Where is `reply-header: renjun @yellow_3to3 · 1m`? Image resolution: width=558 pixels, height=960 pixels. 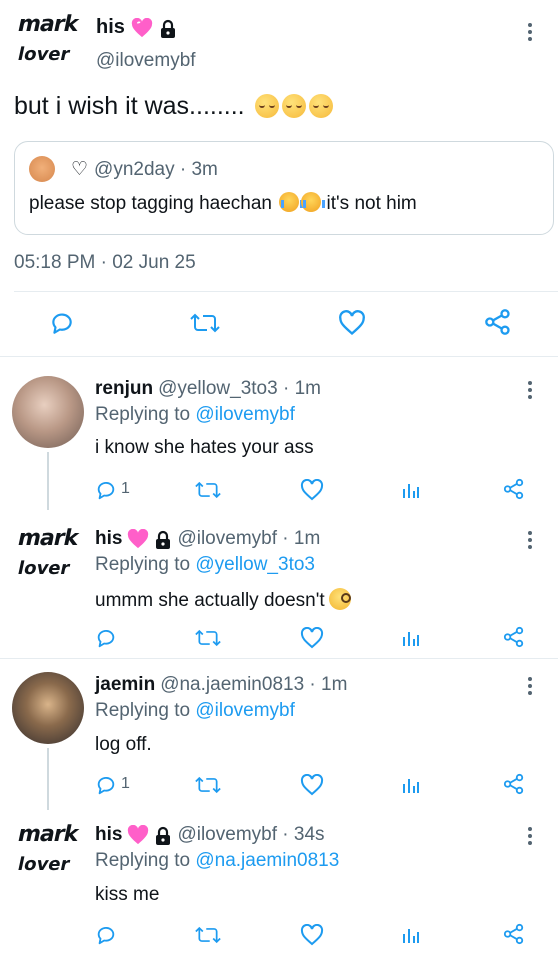 reply-header: renjun @yellow_3to3 · 1m is located at coordinates (208, 389).